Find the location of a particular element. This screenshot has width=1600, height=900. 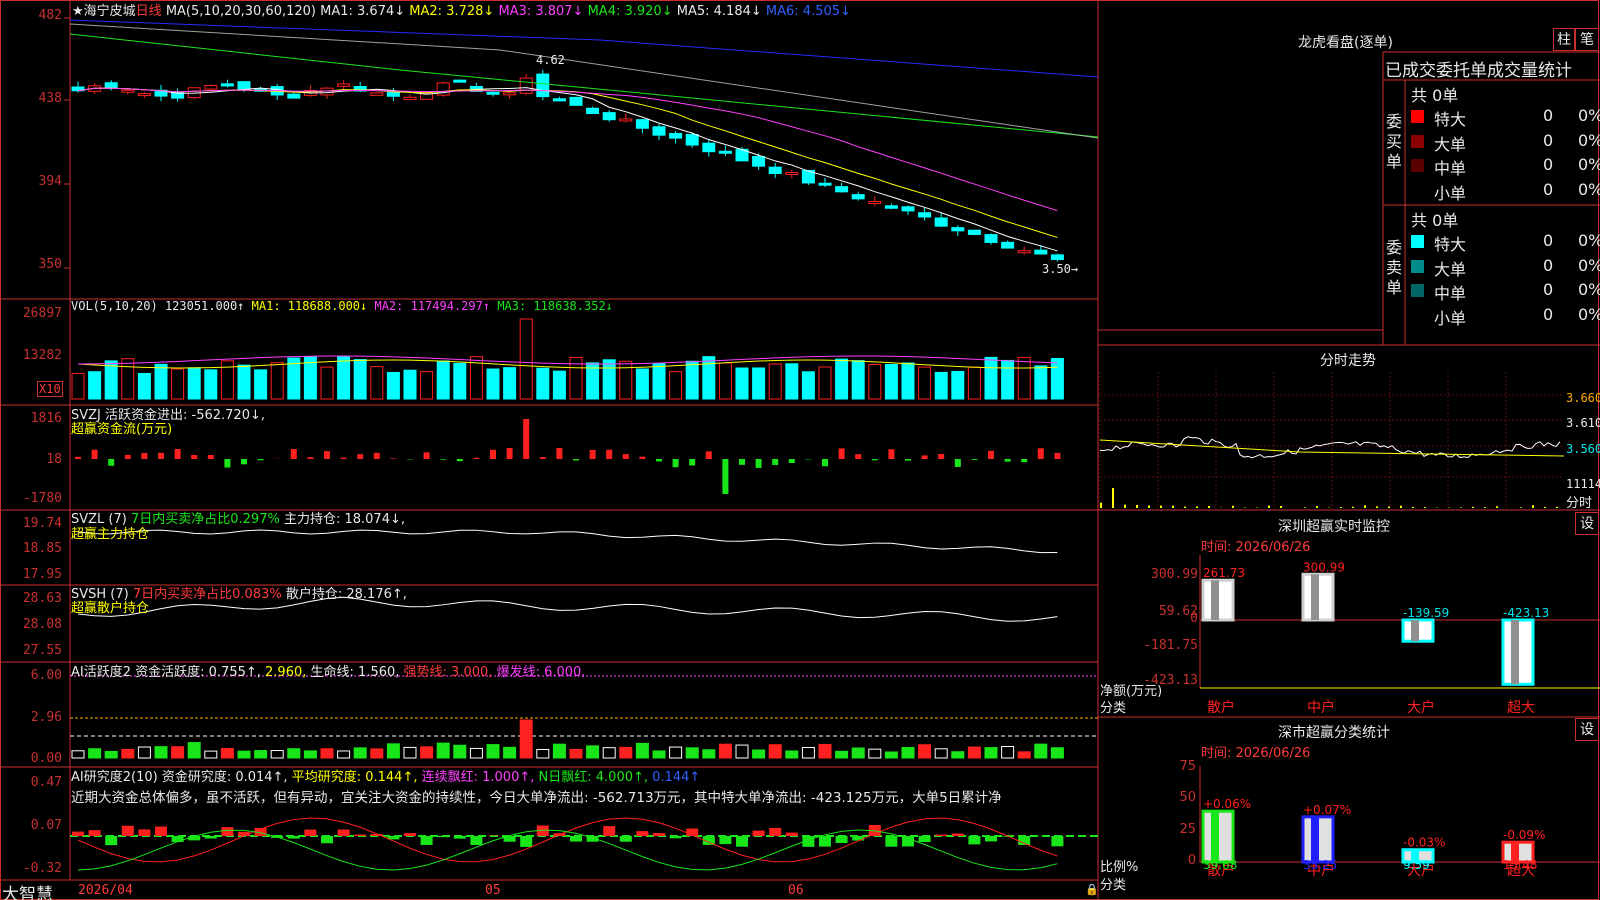

ma3-line is located at coordinates (567, 149).